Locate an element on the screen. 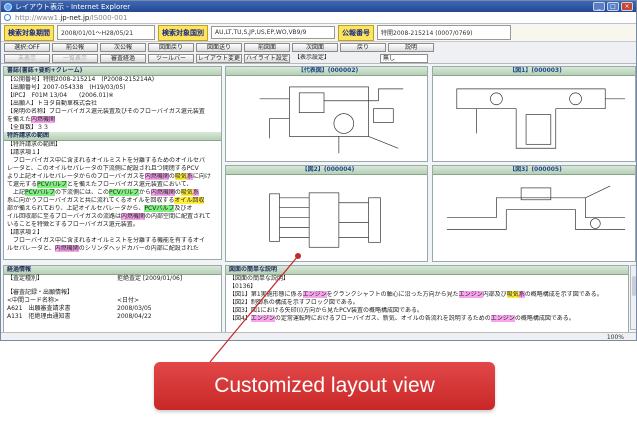  info-label: 【審査記録・出願情報】 is located at coordinates (40, 292).